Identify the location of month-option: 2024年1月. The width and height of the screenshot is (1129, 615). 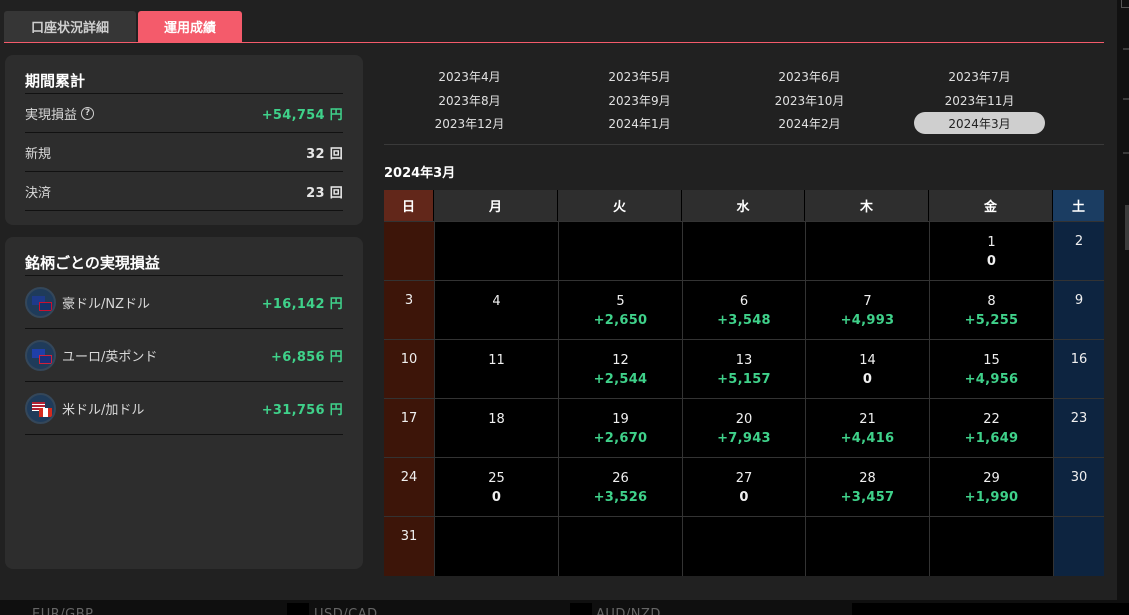
(639, 123).